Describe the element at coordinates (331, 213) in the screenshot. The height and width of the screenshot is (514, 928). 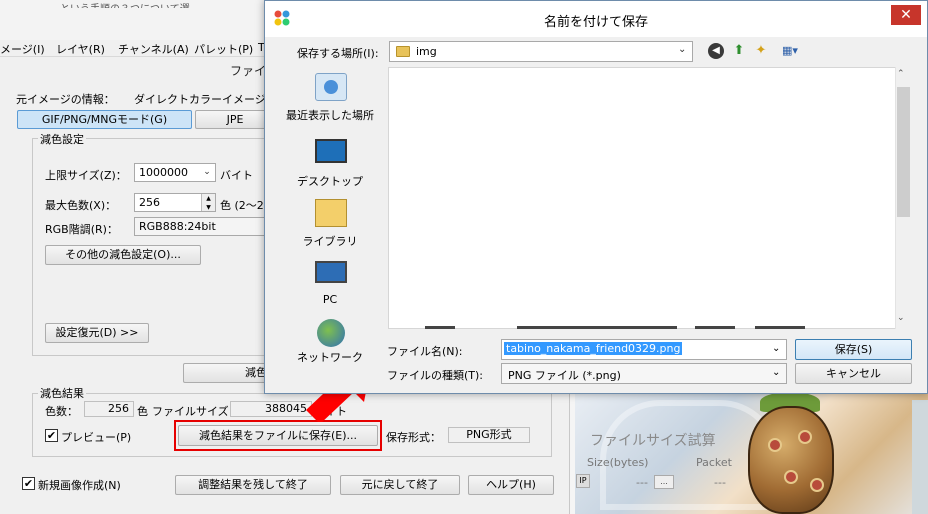
I see `library-icon` at that location.